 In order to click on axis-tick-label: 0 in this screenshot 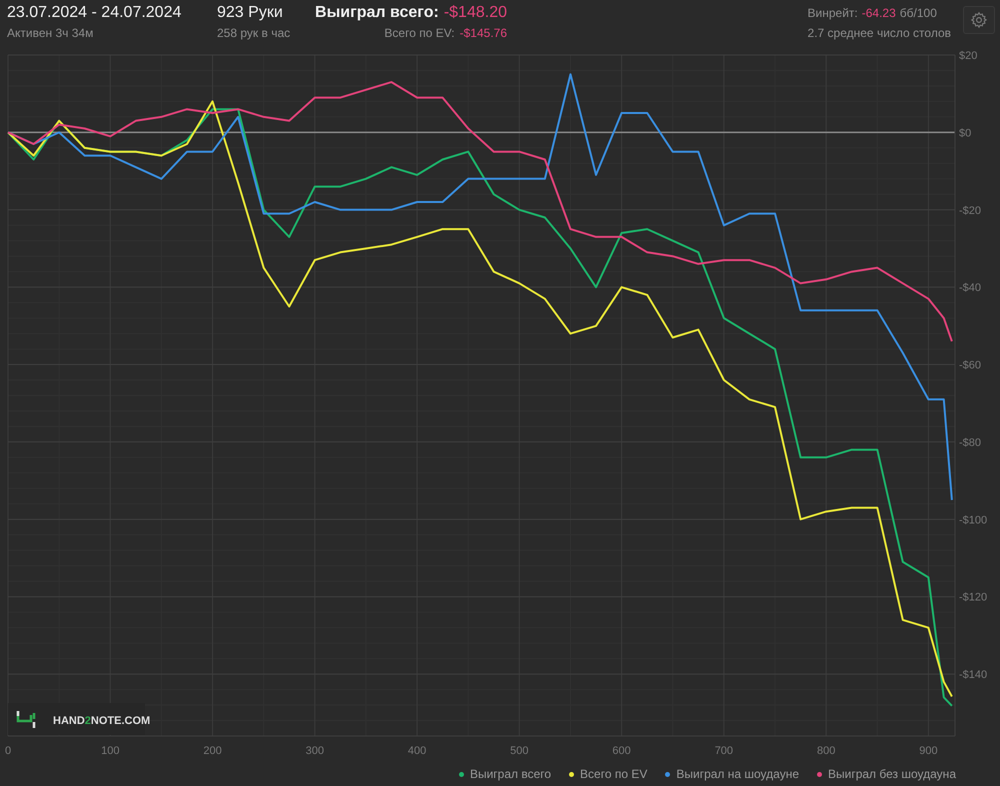, I will do `click(8, 751)`.